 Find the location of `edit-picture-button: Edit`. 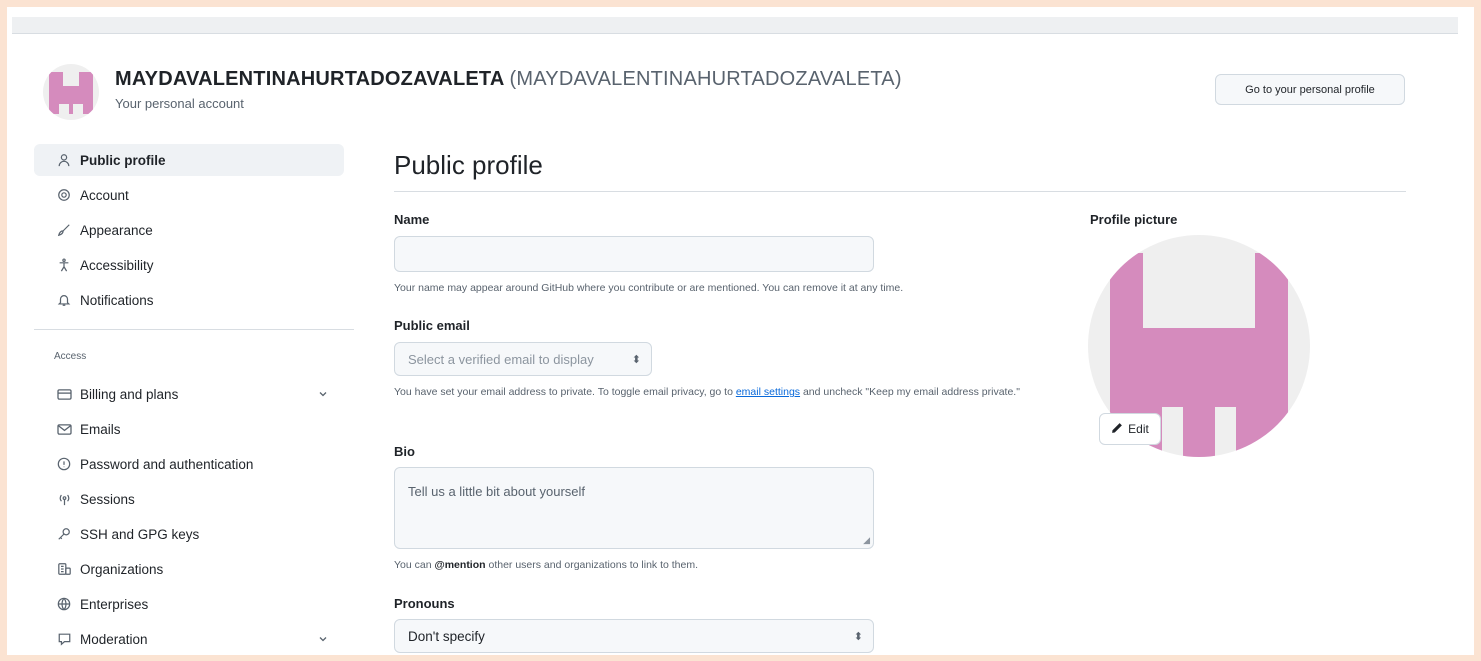

edit-picture-button: Edit is located at coordinates (1130, 429).